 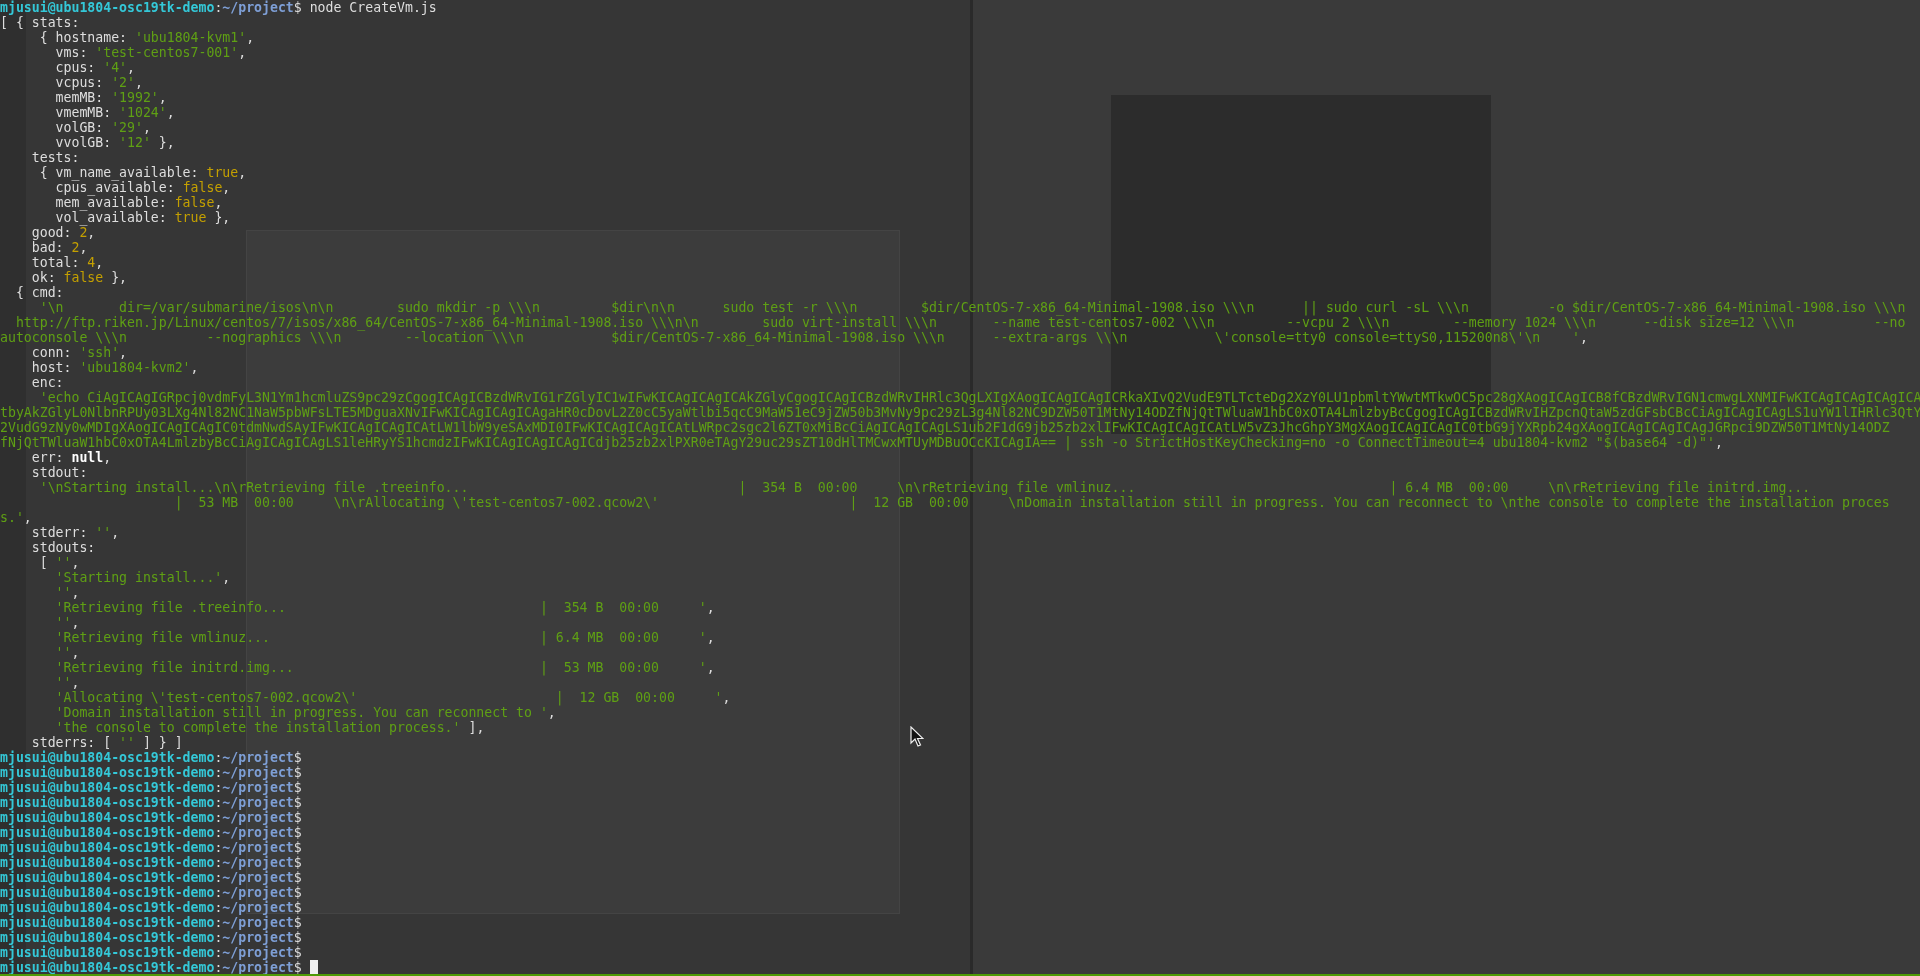 What do you see at coordinates (142, 577) in the screenshot?
I see `terminal-line: 'Starting install...',` at bounding box center [142, 577].